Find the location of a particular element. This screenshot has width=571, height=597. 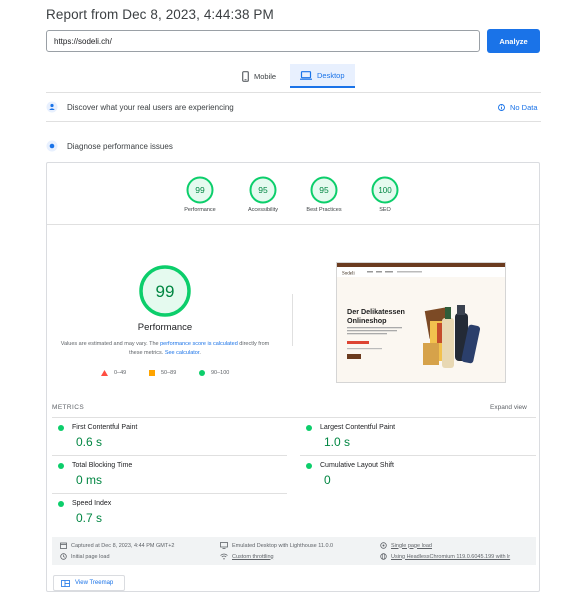

diagnose-header: Diagnose performance issues is located at coordinates (109, 146).